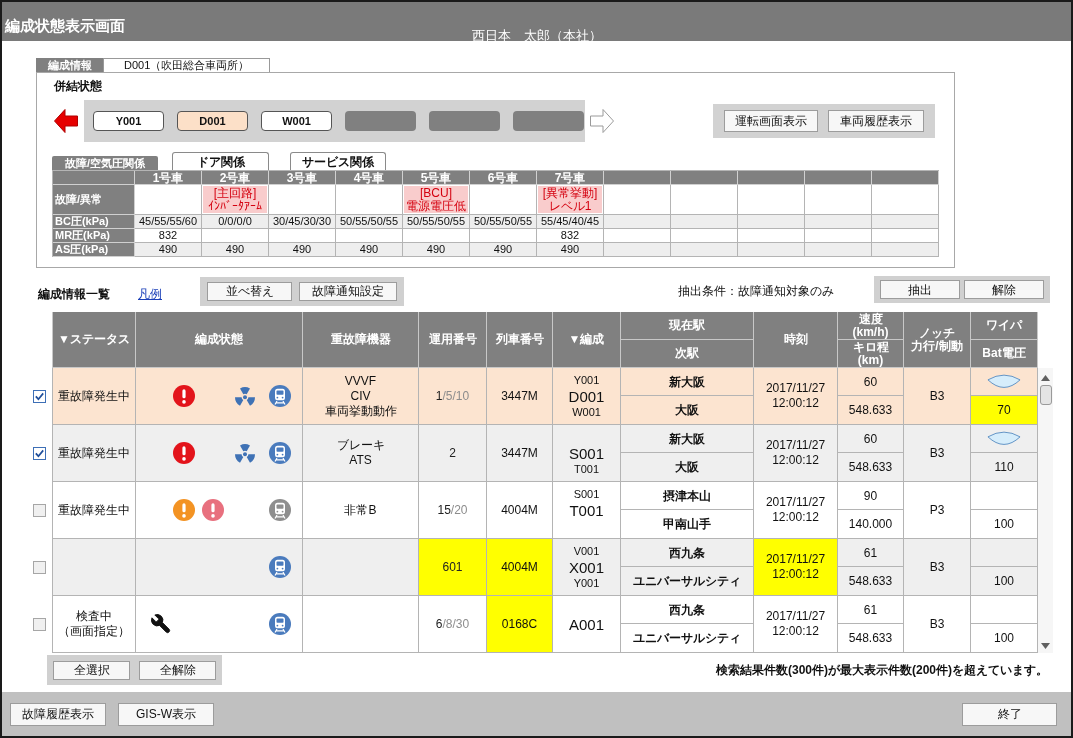 Image resolution: width=1073 pixels, height=738 pixels. I want to click on row-header: BC圧(kPa), so click(94, 222).